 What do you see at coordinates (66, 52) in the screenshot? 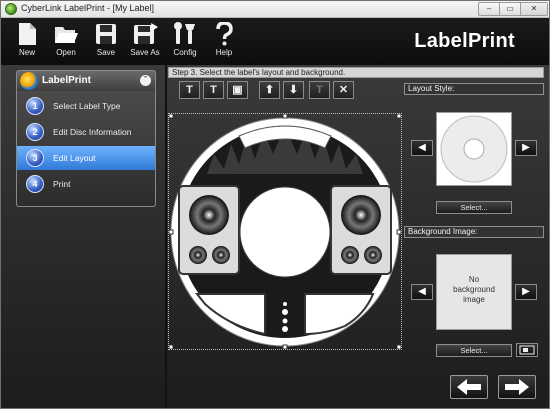
I see `open-label: Open` at bounding box center [66, 52].